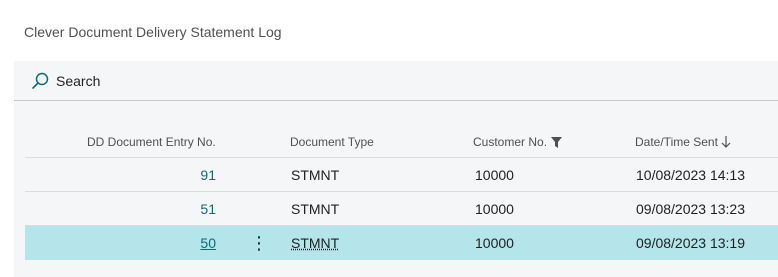  I want to click on search-icon, so click(40, 80).